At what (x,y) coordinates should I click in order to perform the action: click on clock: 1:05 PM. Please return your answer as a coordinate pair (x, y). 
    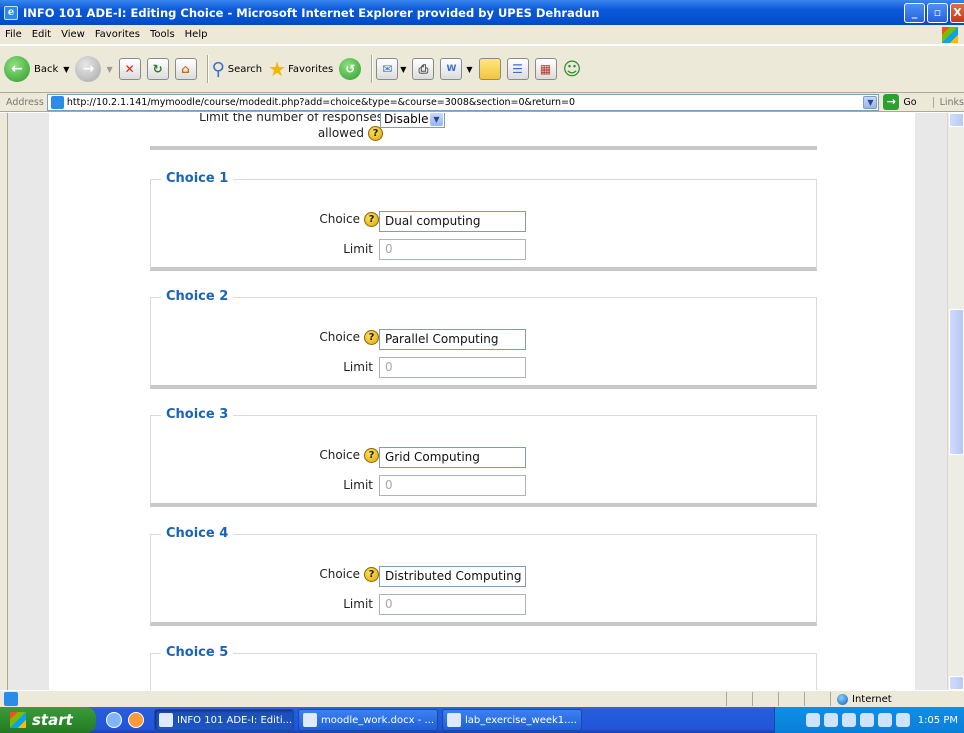
    Looking at the image, I should click on (937, 720).